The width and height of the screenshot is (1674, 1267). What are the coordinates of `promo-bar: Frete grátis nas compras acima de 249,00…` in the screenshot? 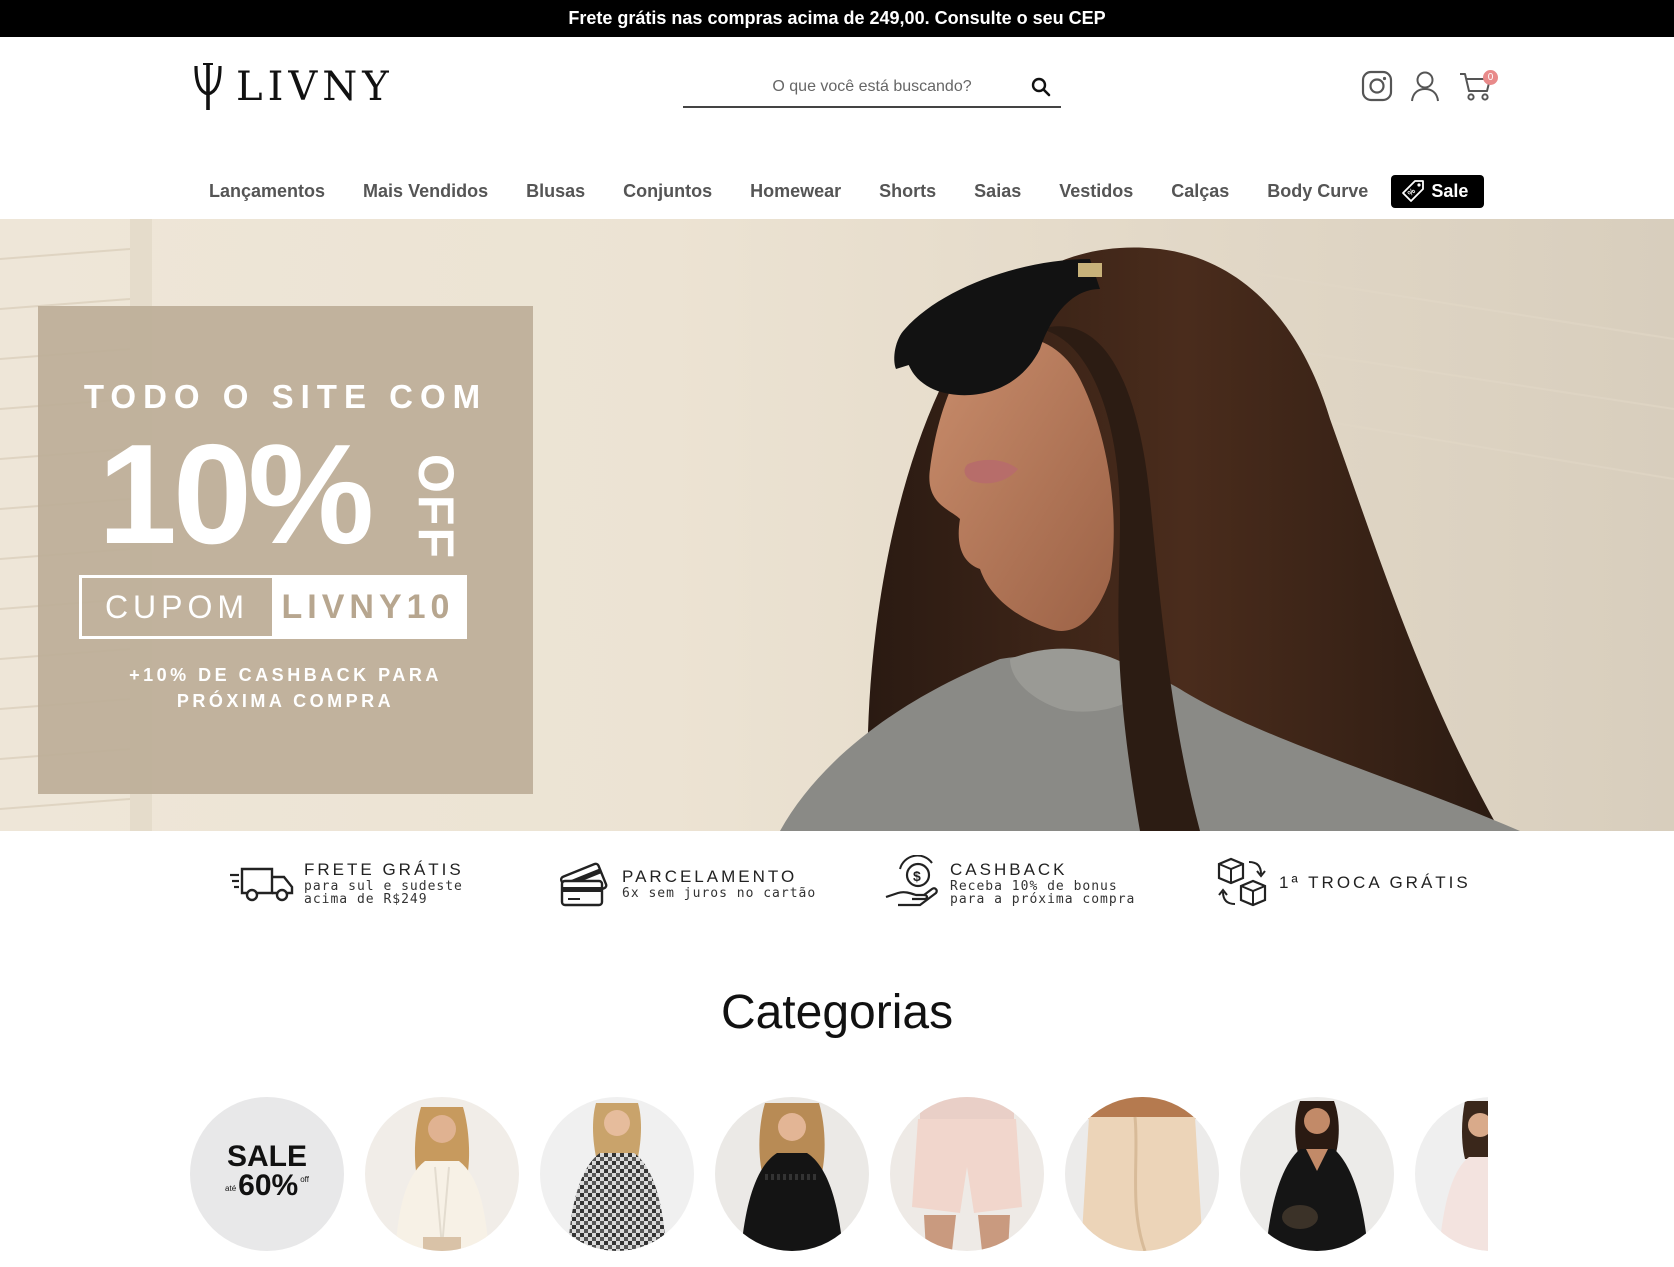 It's located at (837, 18).